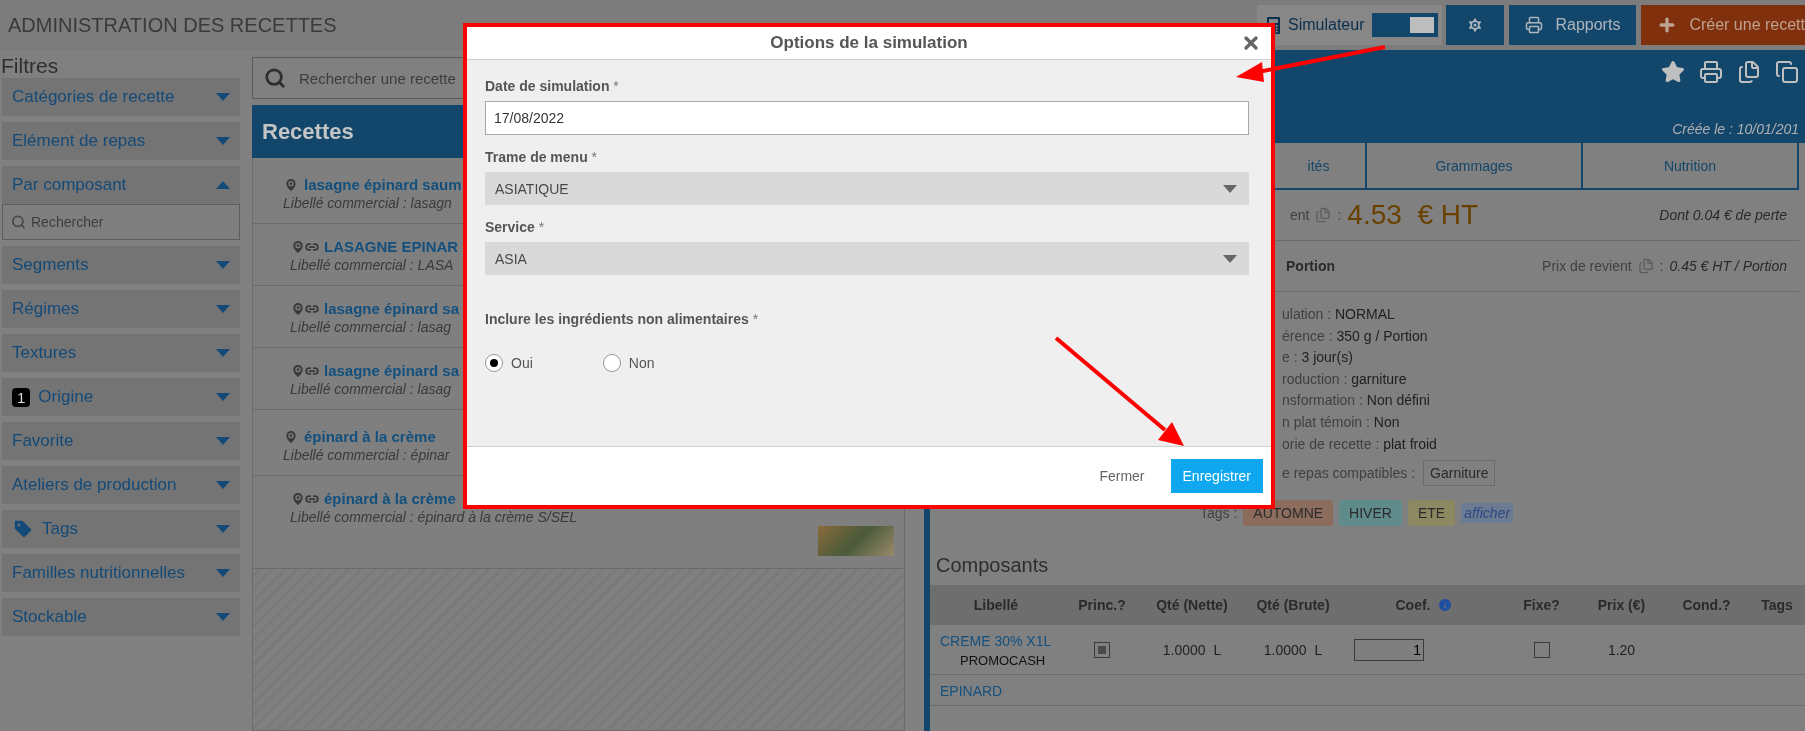  I want to click on property-line: e : 3 jour(s), so click(1318, 358).